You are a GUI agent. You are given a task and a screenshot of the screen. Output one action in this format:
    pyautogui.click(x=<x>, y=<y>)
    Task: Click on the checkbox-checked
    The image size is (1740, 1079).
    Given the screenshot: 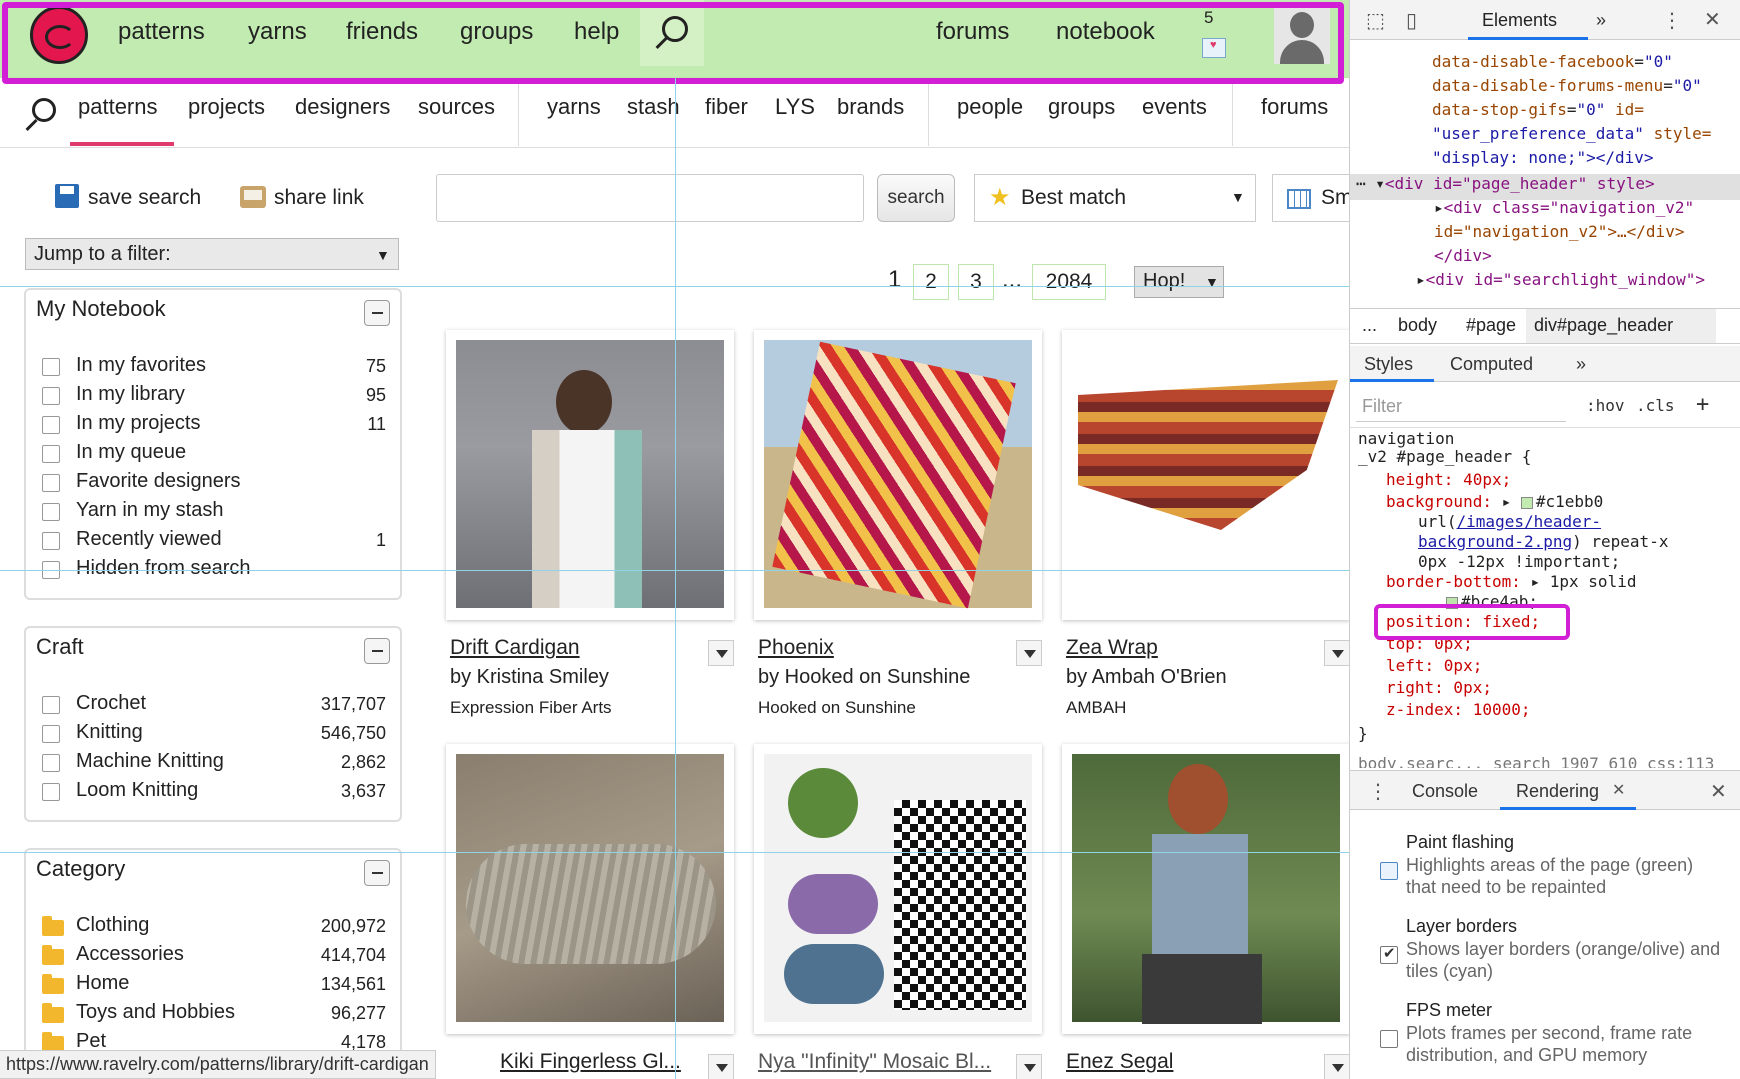 What is the action you would take?
    pyautogui.click(x=1389, y=954)
    